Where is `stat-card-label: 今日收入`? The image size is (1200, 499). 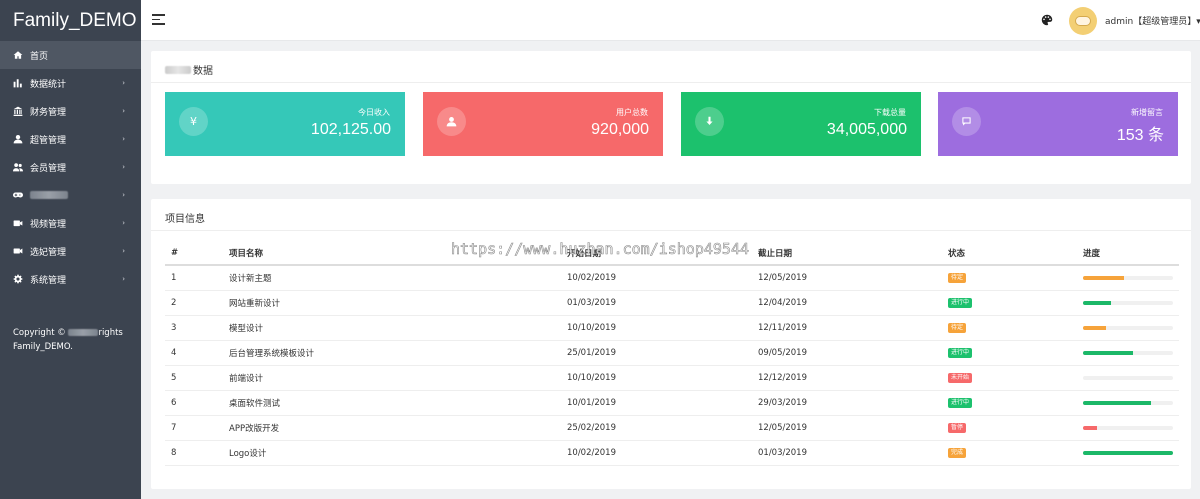
stat-card-label: 今日收入 is located at coordinates (374, 112).